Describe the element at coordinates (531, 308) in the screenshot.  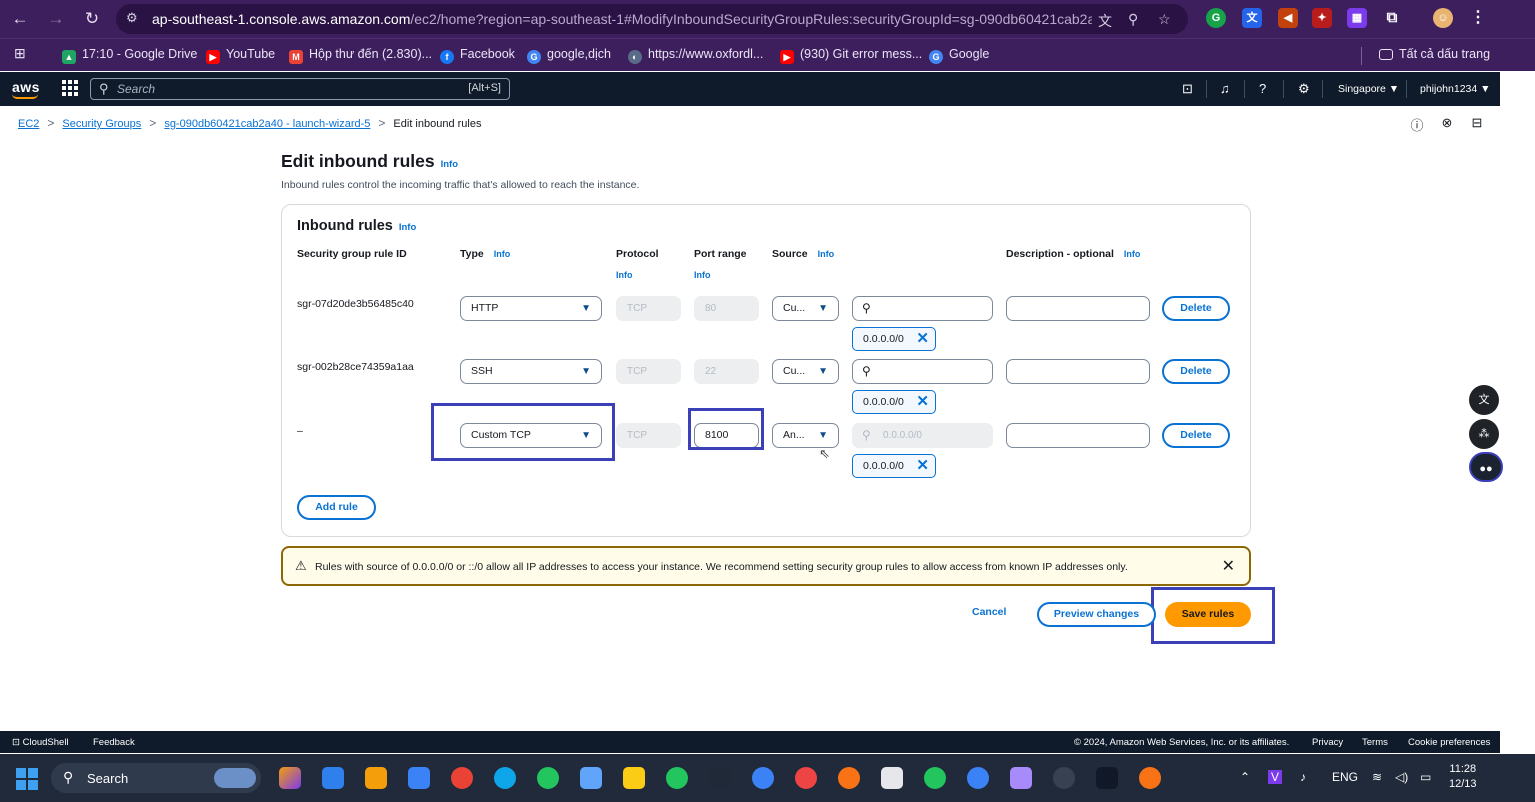
I see `type-select: HTTP ▼` at that location.